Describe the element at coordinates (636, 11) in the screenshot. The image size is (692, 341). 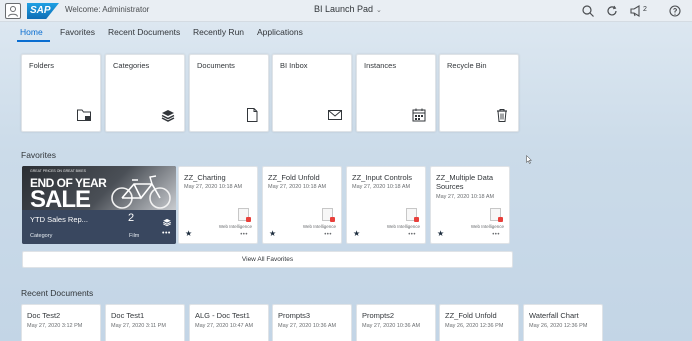
I see `megaphone-icon` at that location.